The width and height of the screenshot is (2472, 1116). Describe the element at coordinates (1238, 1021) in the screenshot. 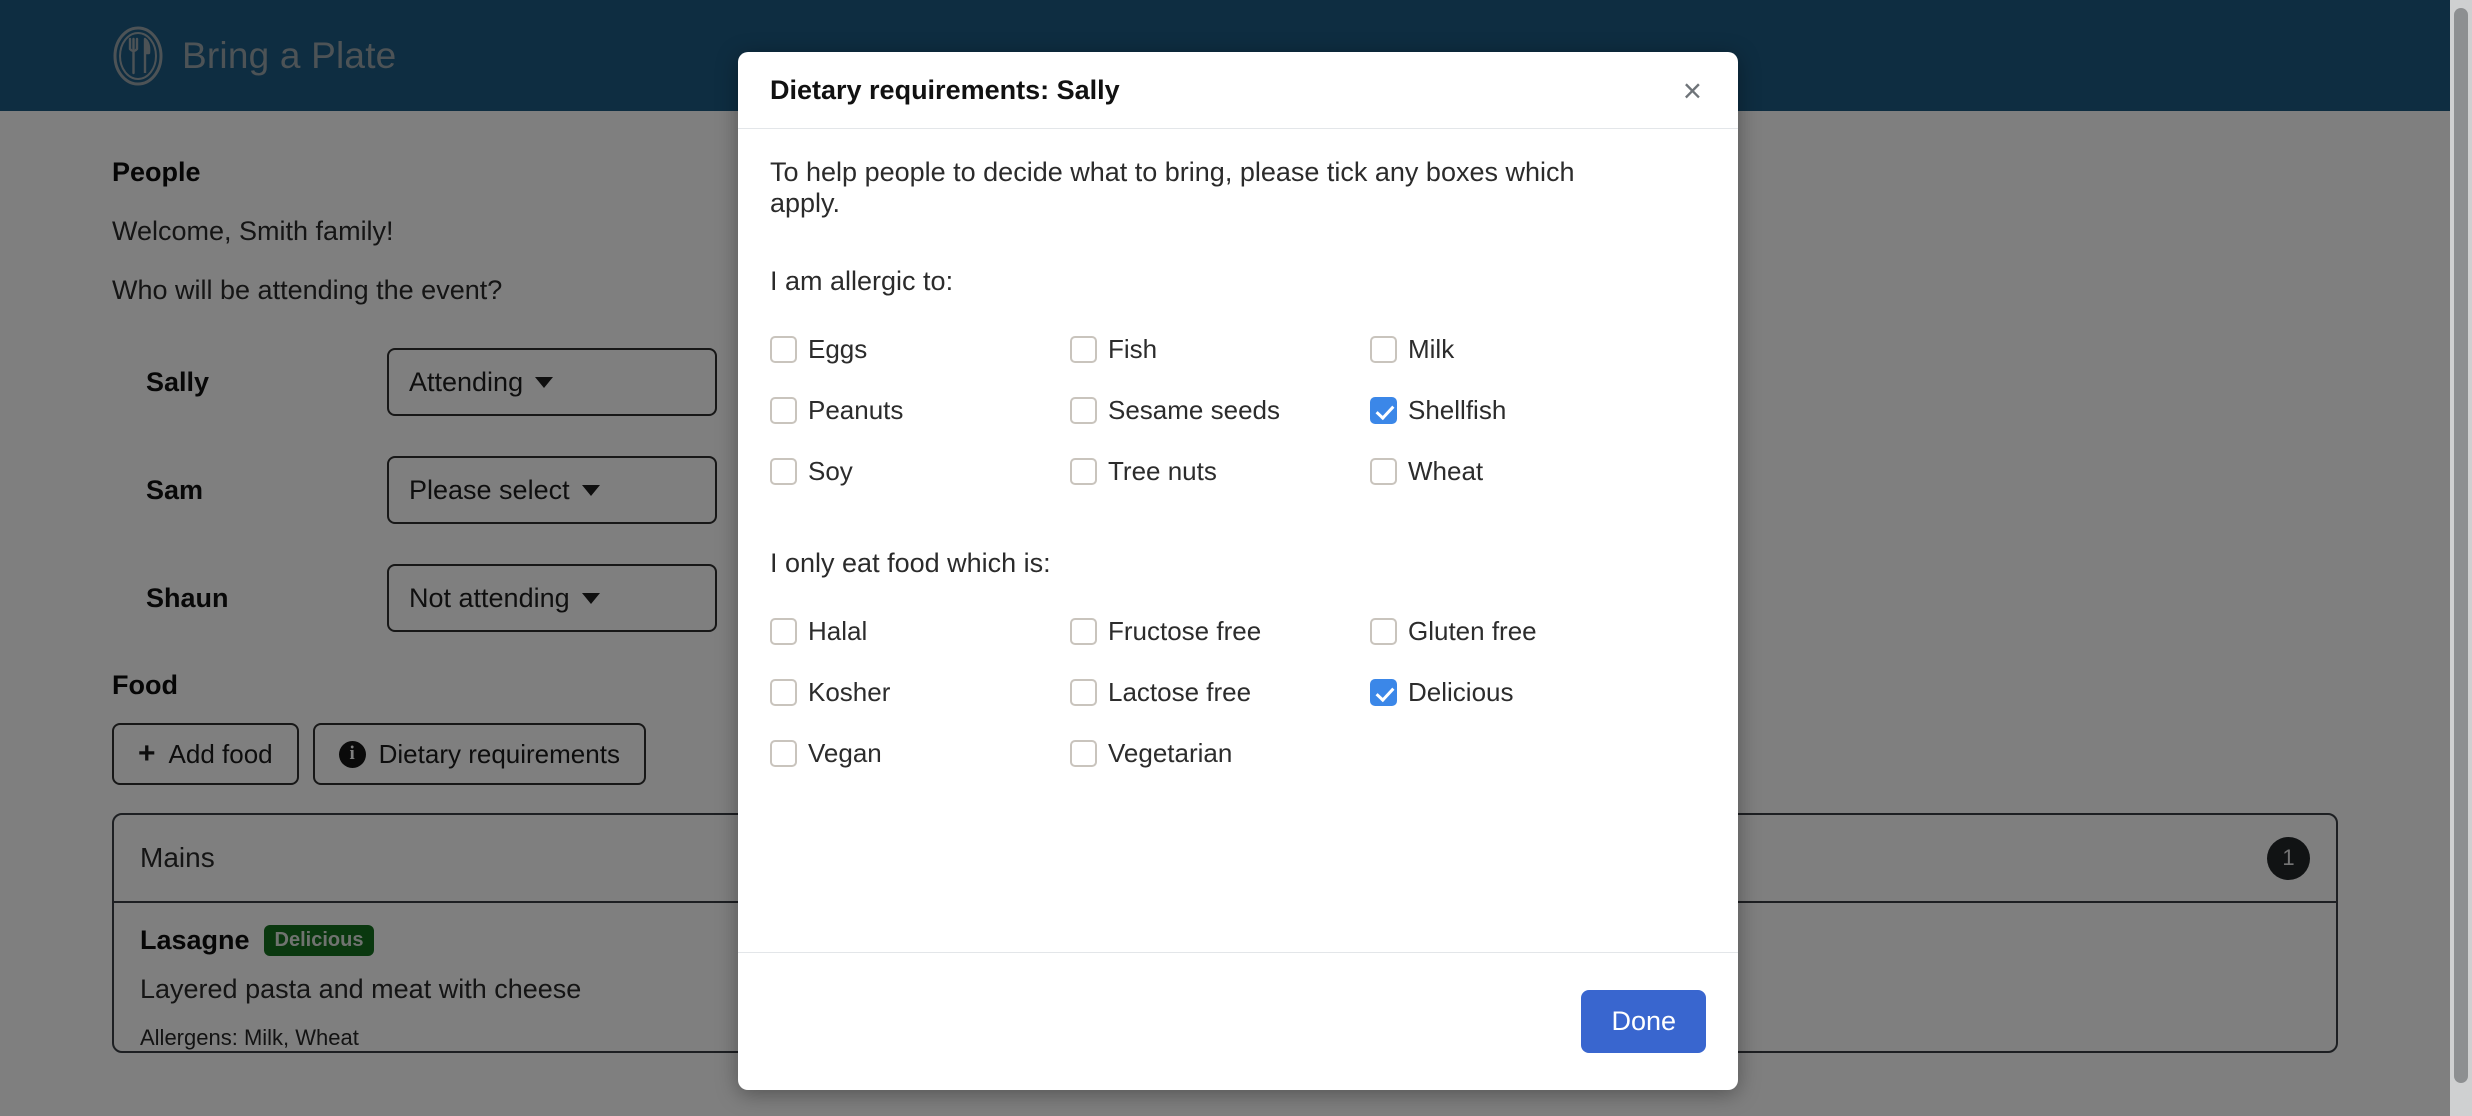

I see `modal-footer: Done` at that location.